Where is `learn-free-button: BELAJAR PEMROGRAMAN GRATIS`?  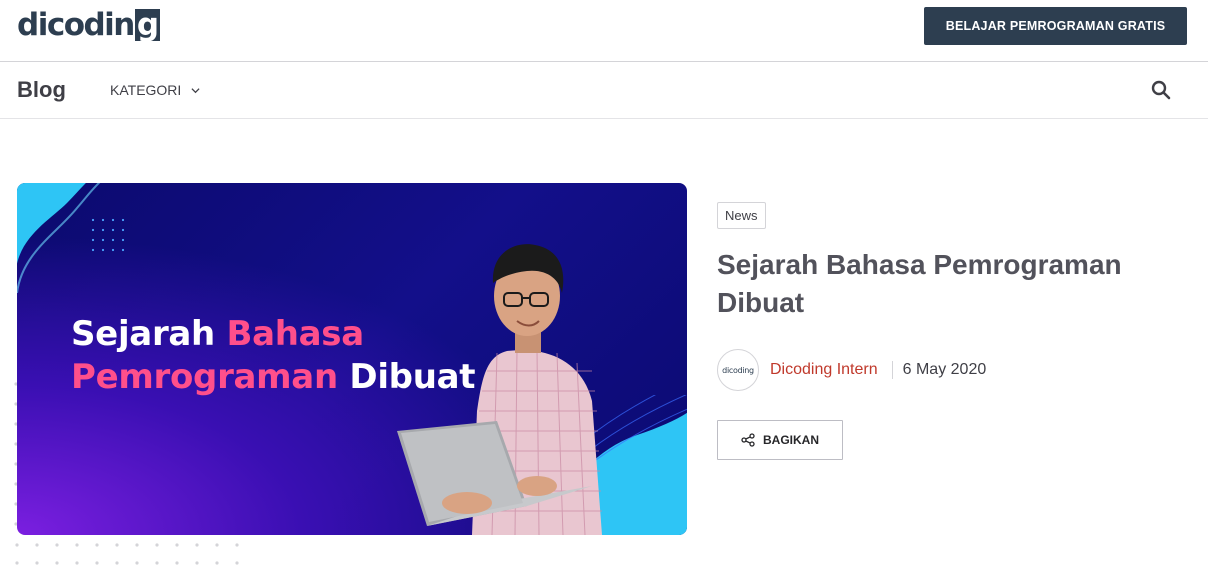 learn-free-button: BELAJAR PEMROGRAMAN GRATIS is located at coordinates (1055, 26).